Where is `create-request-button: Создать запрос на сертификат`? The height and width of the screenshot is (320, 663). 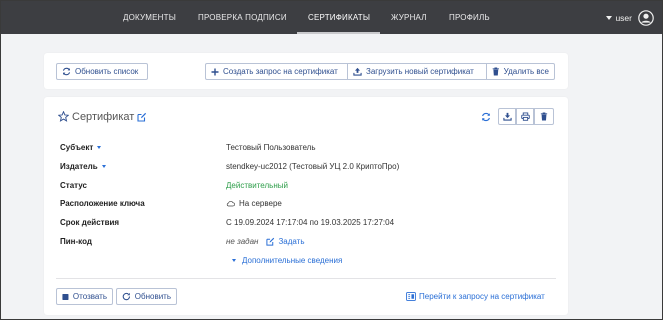 create-request-button: Создать запрос на сертификат is located at coordinates (276, 71).